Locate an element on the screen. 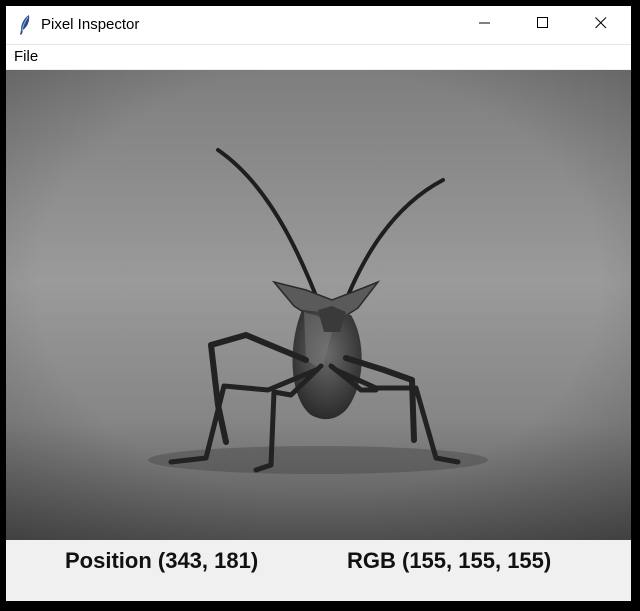 The width and height of the screenshot is (640, 611). window-title: Pixel Inspector is located at coordinates (90, 24).